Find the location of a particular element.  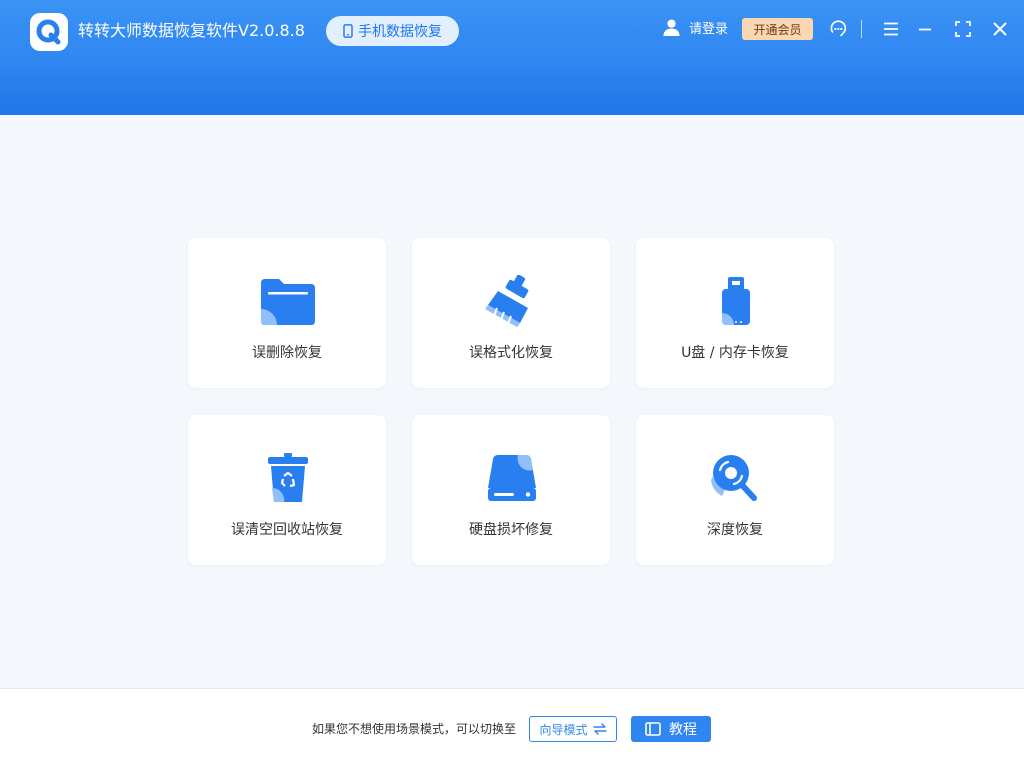

card-label: 深度恢复 is located at coordinates (735, 530).